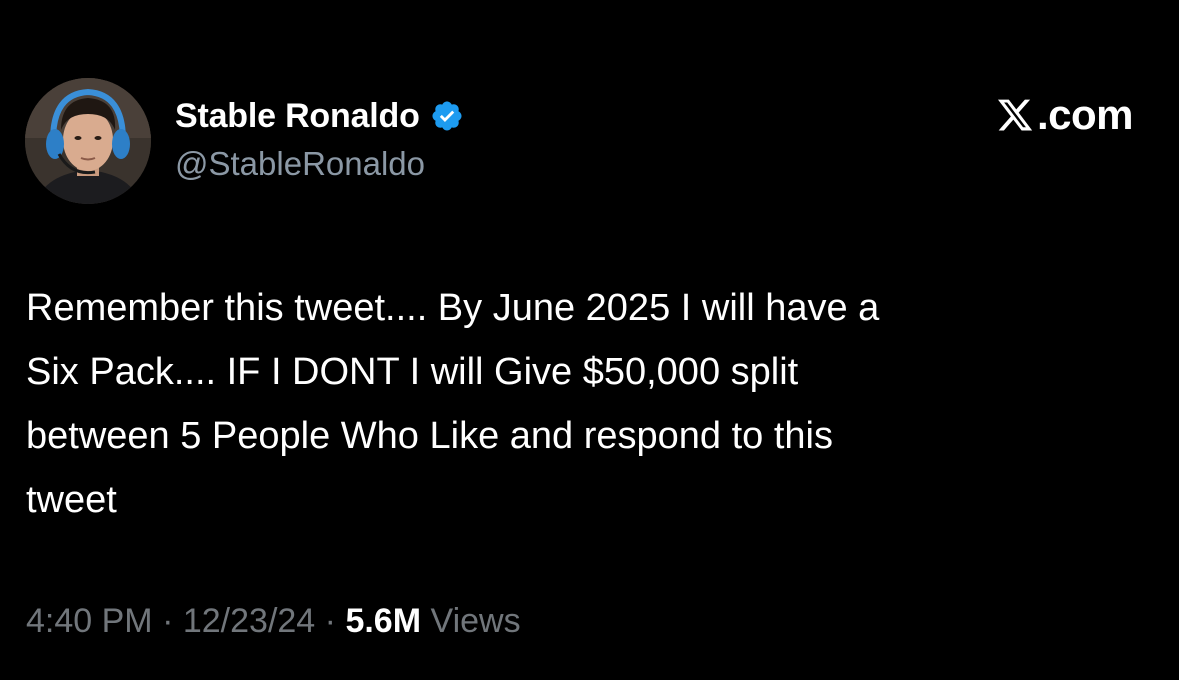  Describe the element at coordinates (383, 621) in the screenshot. I see `views-count: 5.6M` at that location.